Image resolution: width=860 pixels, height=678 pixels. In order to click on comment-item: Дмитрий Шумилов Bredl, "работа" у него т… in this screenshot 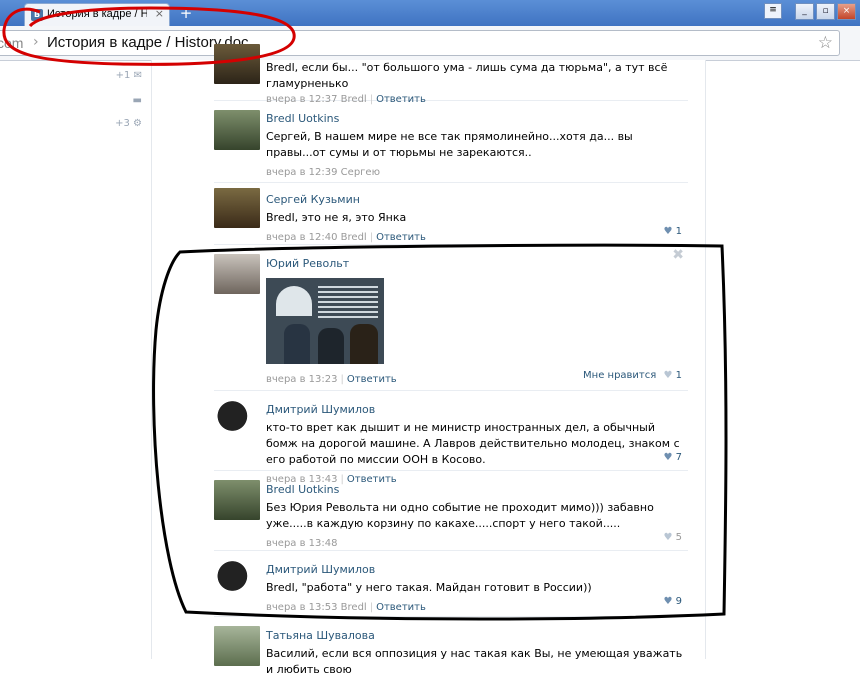, I will do `click(451, 583)`.